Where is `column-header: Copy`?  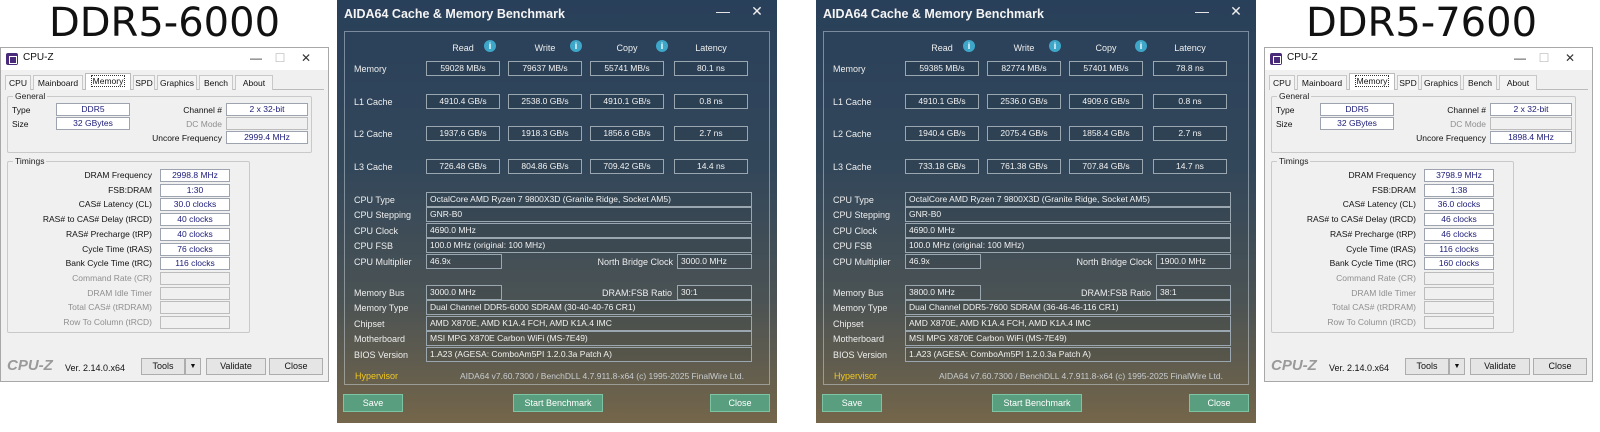
column-header: Copy is located at coordinates (1106, 48).